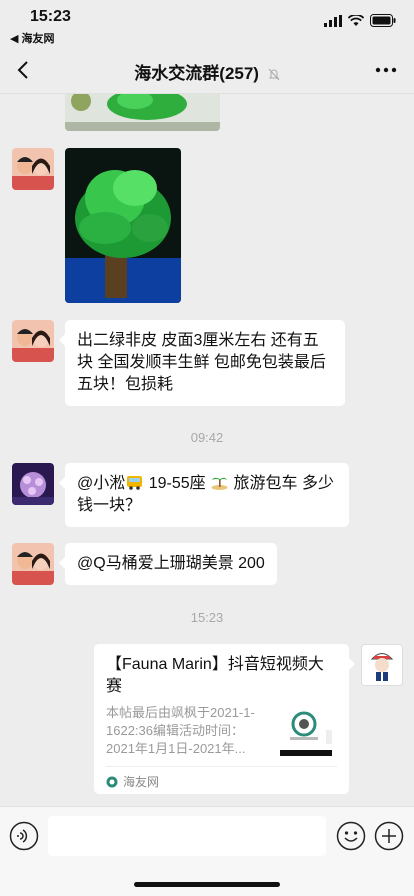 The image size is (414, 896). Describe the element at coordinates (207, 23) in the screenshot. I see `status-bar: 15:23 ◀ 海友网` at that location.